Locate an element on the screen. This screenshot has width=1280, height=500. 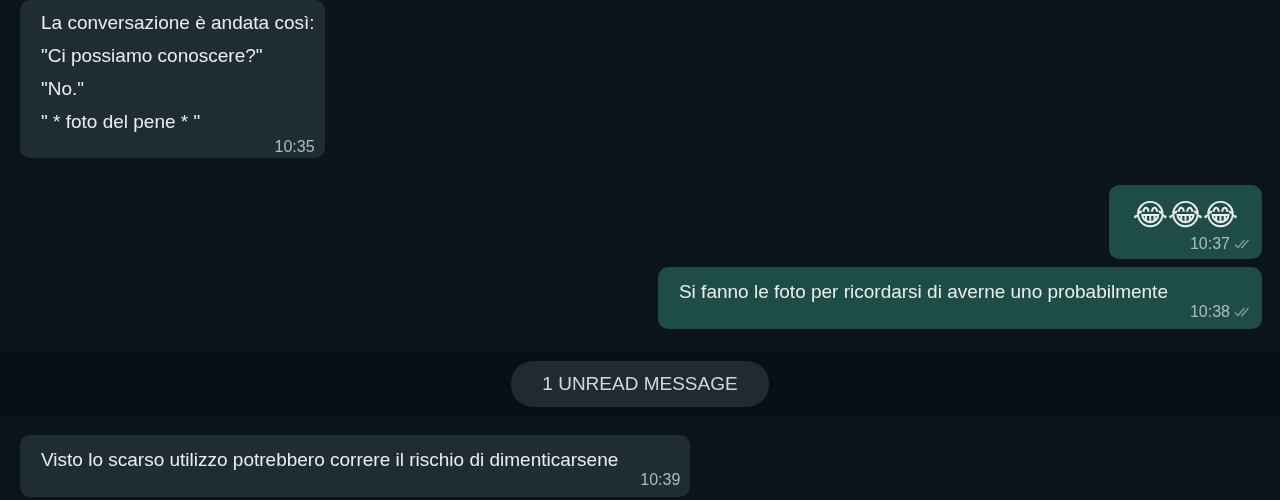
message-time: 10:38 is located at coordinates (1209, 312).